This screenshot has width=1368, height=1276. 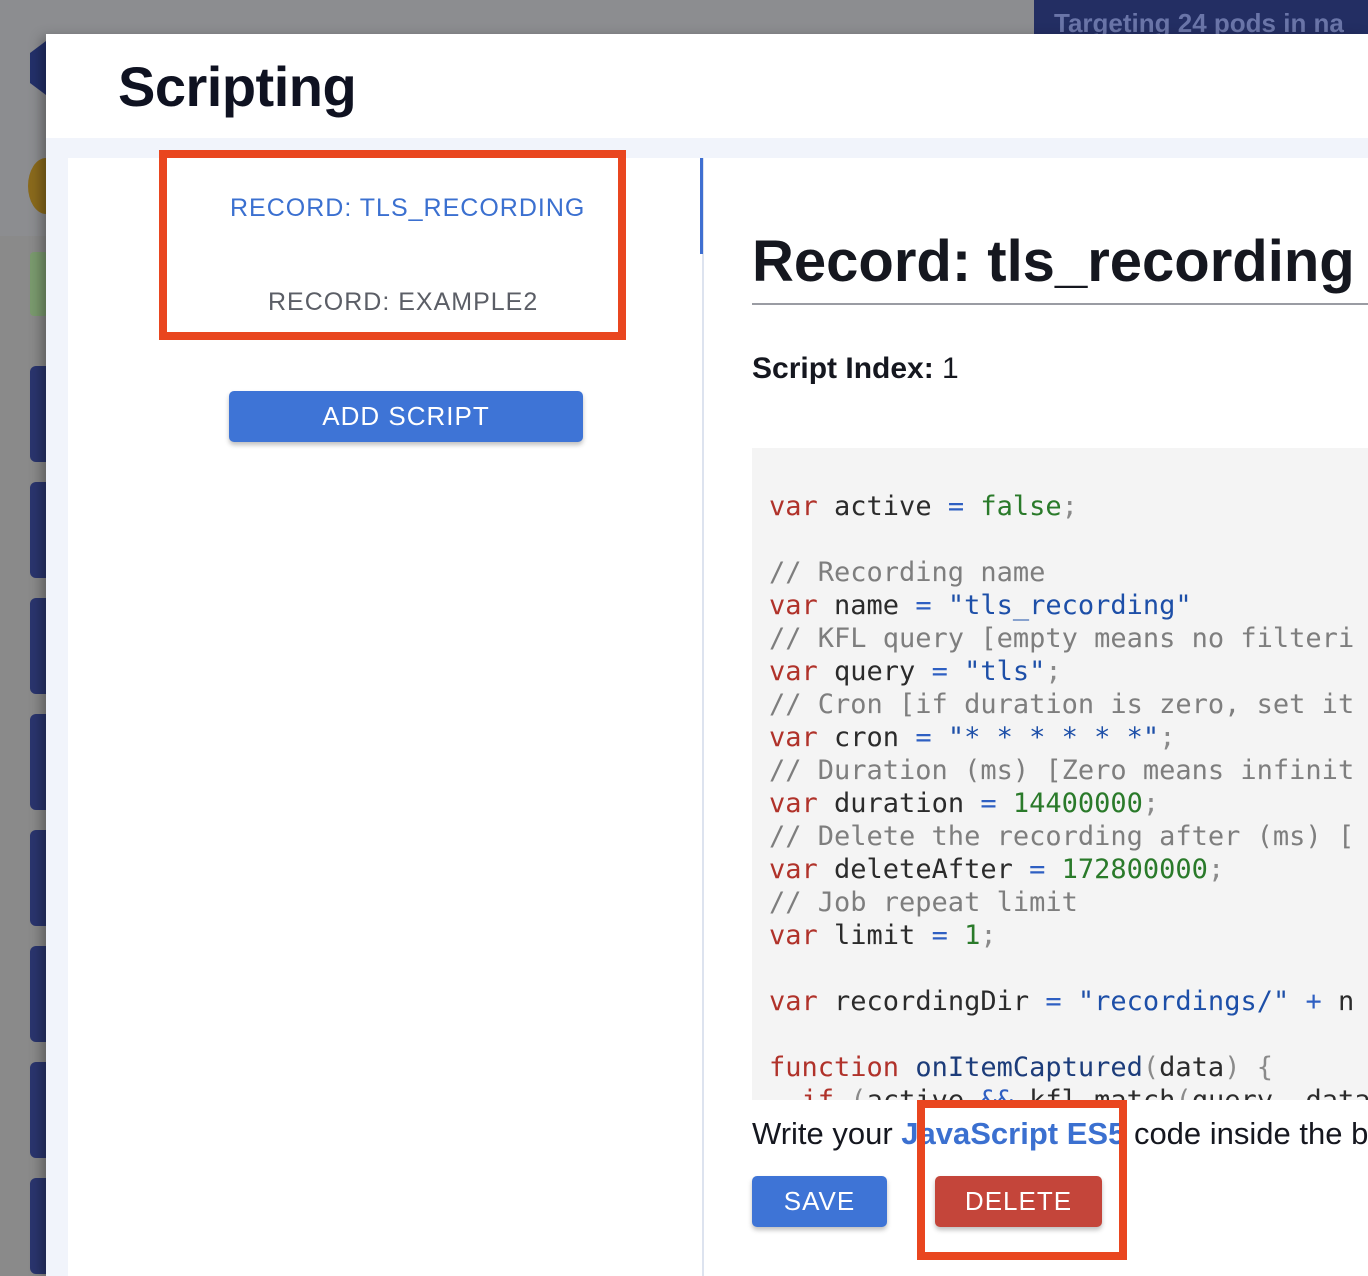 I want to click on code-line: var name = "tls_recording", so click(x=980, y=605).